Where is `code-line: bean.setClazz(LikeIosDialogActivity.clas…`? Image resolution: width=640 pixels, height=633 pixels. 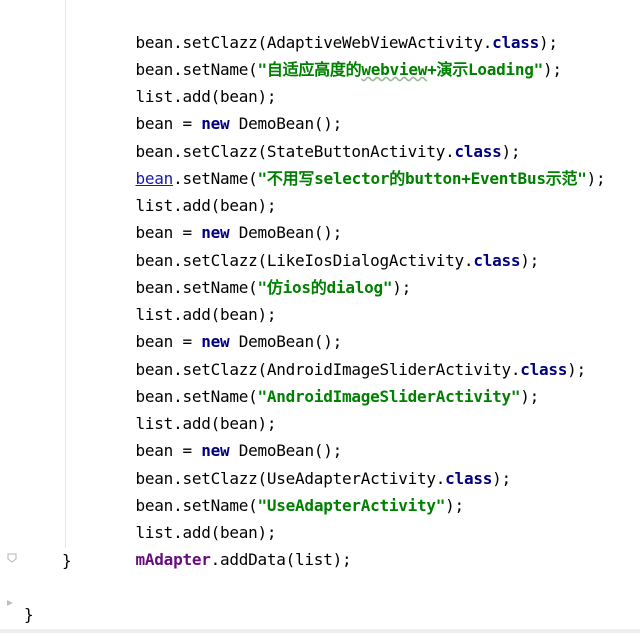 code-line: bean.setClazz(LikeIosDialogActivity.clas… is located at coordinates (319, 245).